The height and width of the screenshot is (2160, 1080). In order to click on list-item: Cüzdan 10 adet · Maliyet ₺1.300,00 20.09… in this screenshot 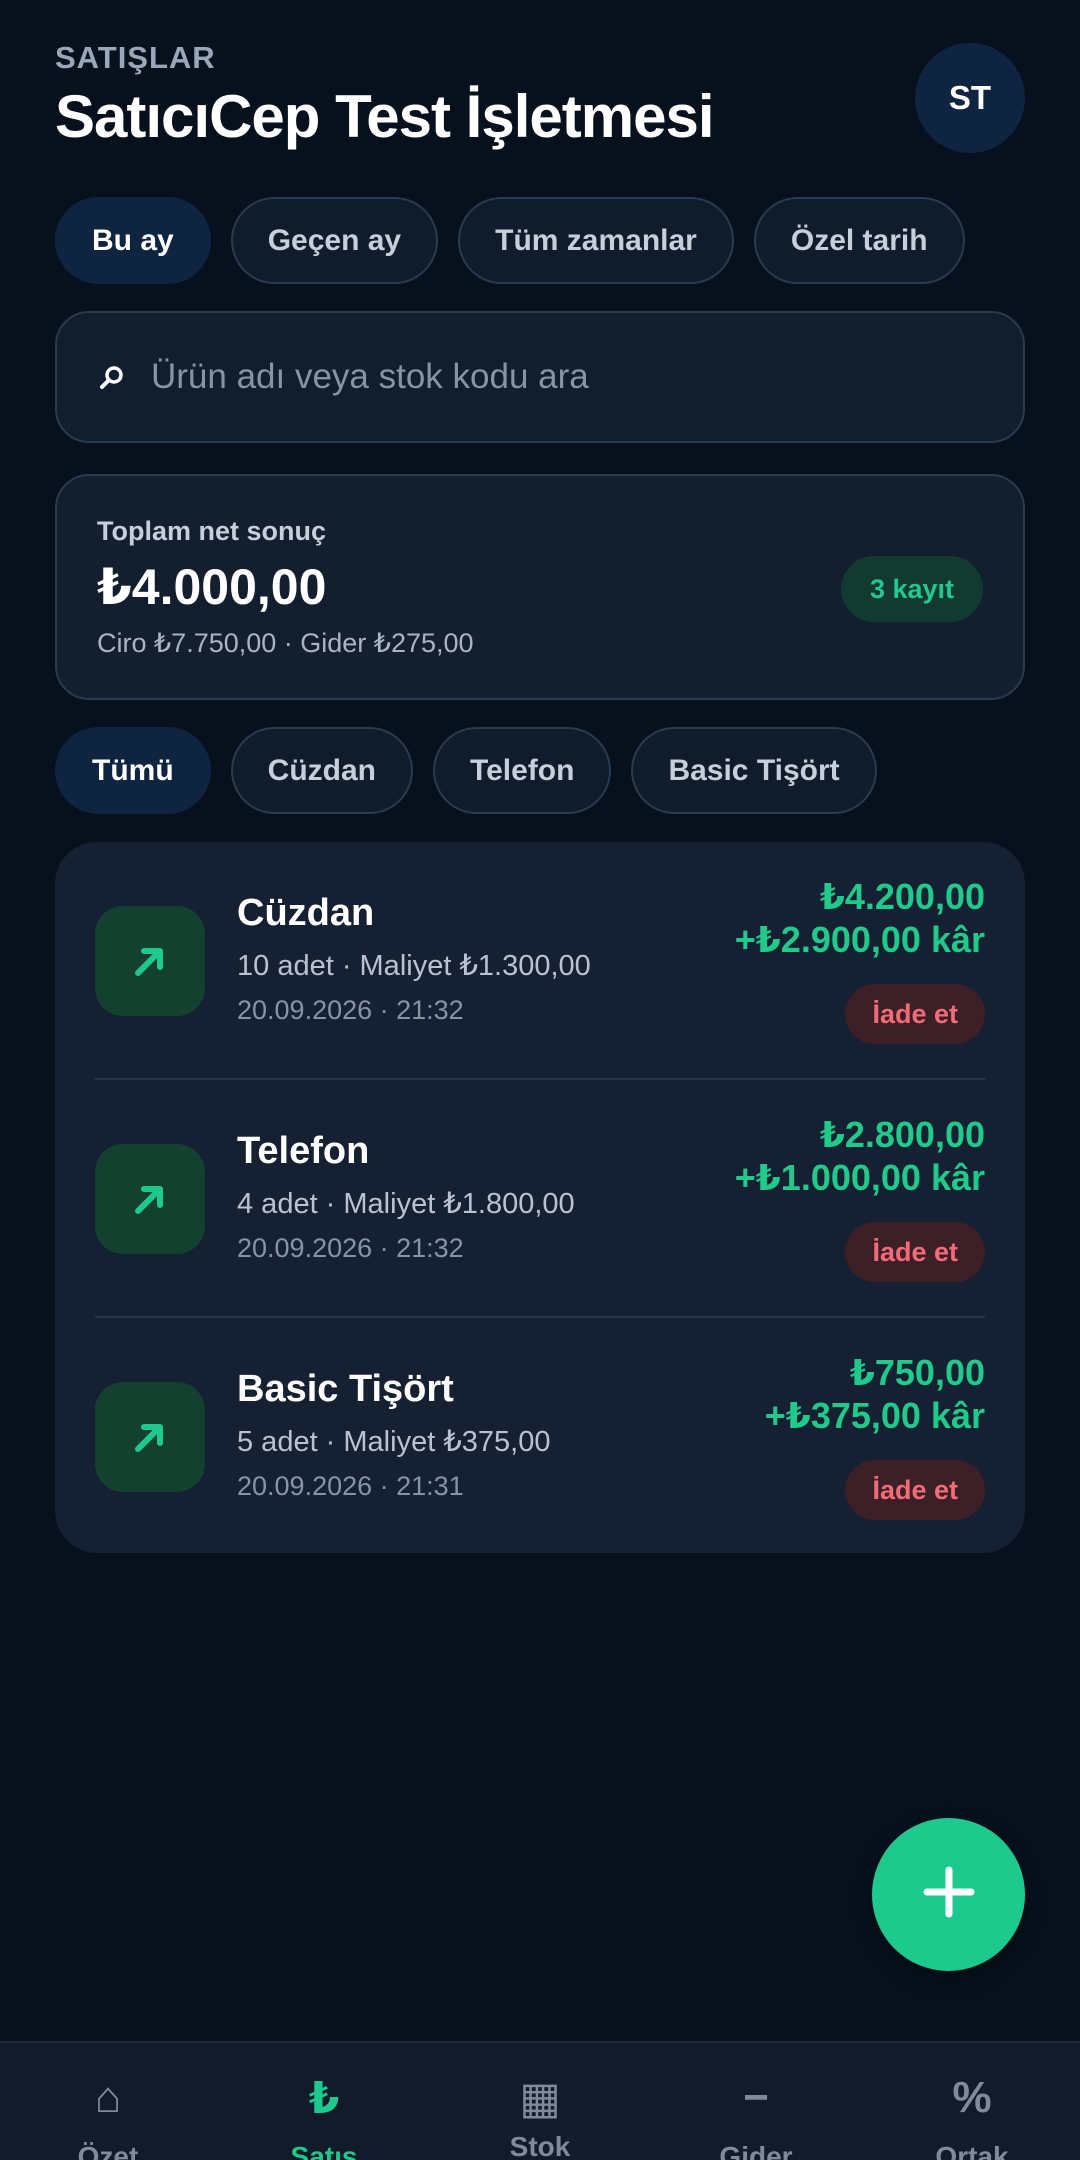, I will do `click(540, 961)`.